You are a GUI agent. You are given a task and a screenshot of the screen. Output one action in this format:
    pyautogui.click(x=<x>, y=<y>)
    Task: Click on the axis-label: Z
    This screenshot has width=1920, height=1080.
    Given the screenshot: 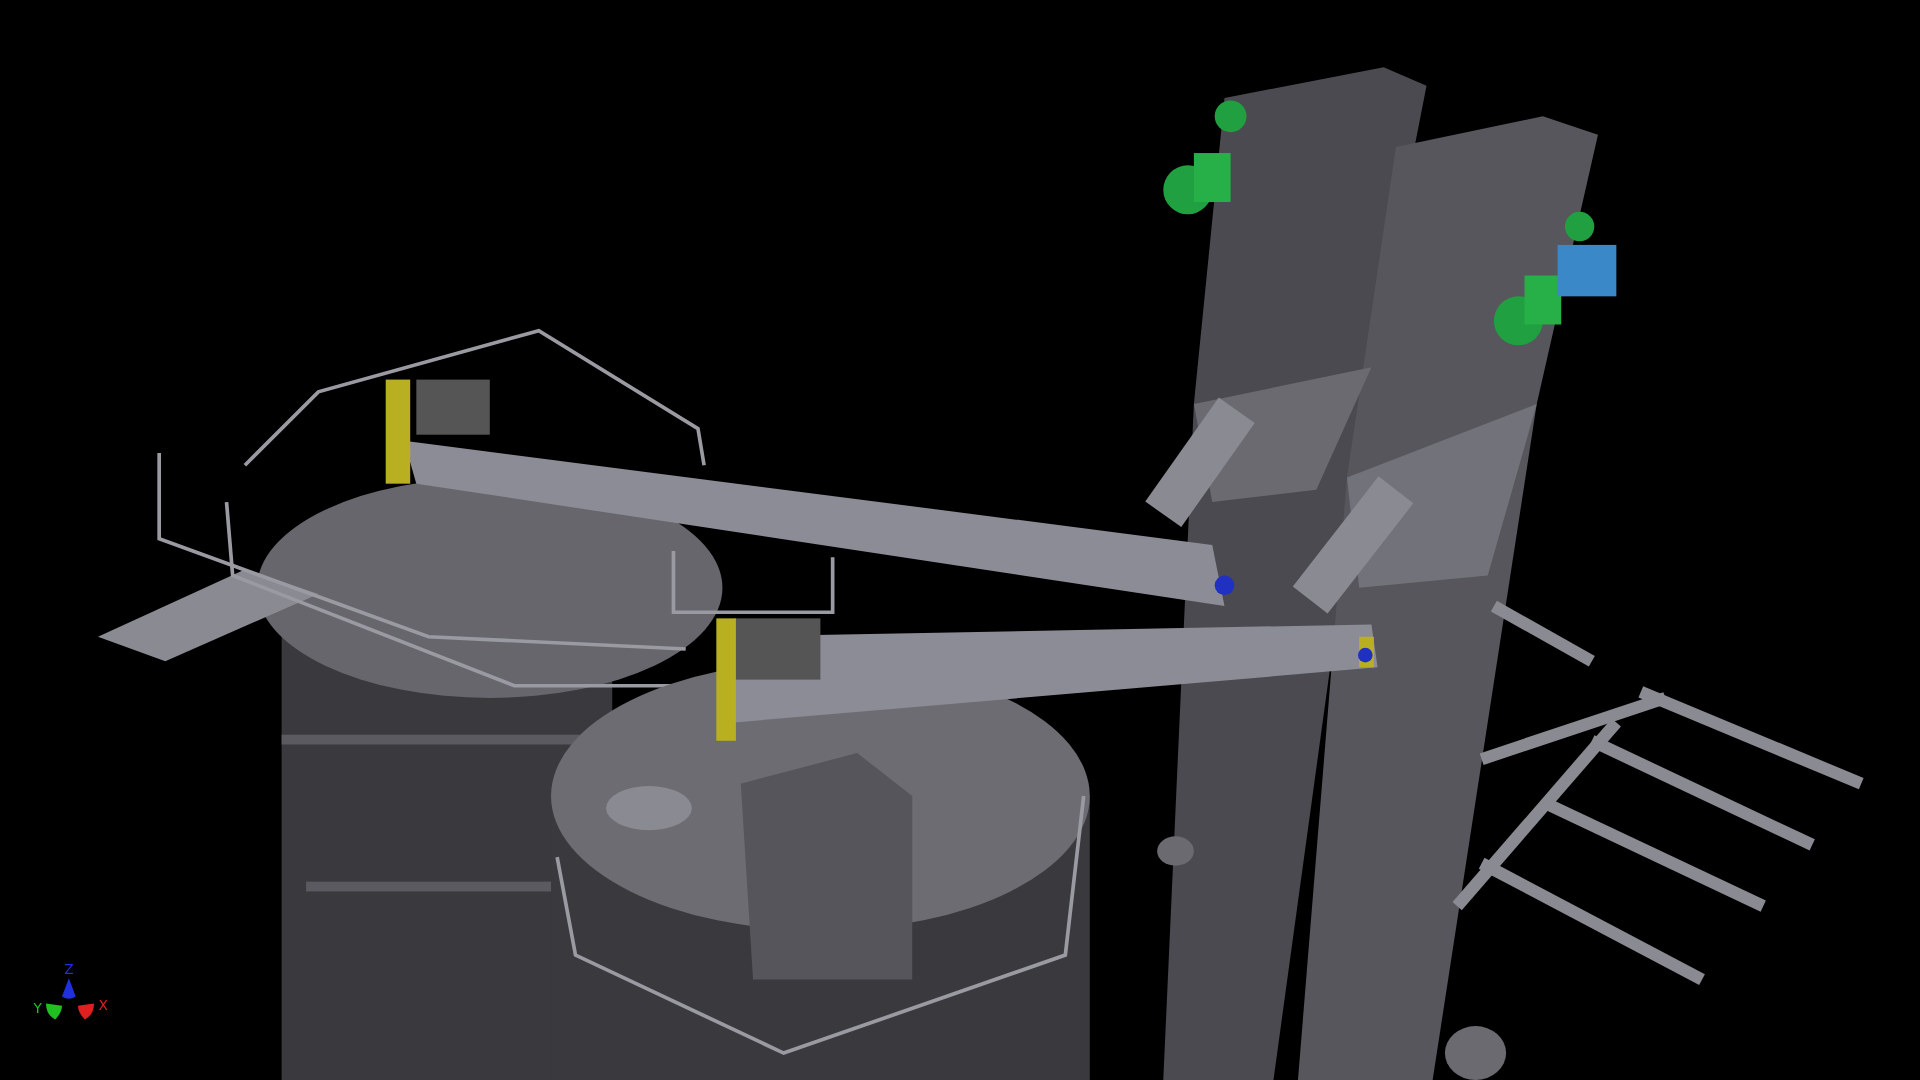 What is the action you would take?
    pyautogui.click(x=69, y=968)
    